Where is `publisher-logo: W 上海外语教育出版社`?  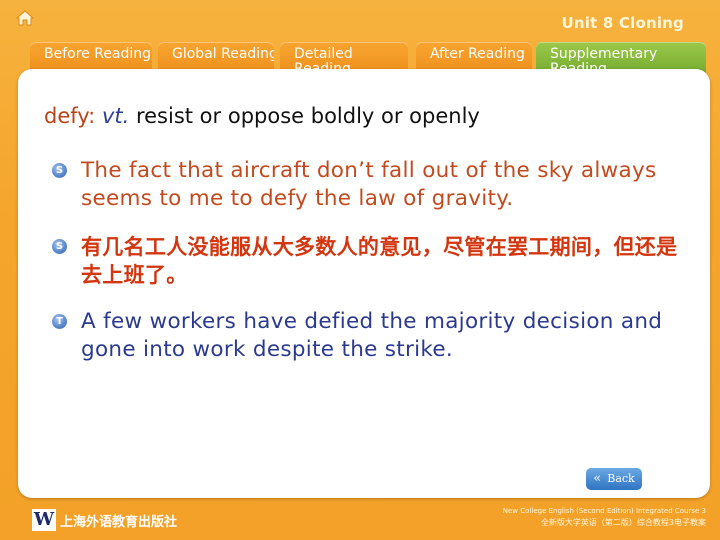 publisher-logo: W 上海外语教育出版社 is located at coordinates (104, 520).